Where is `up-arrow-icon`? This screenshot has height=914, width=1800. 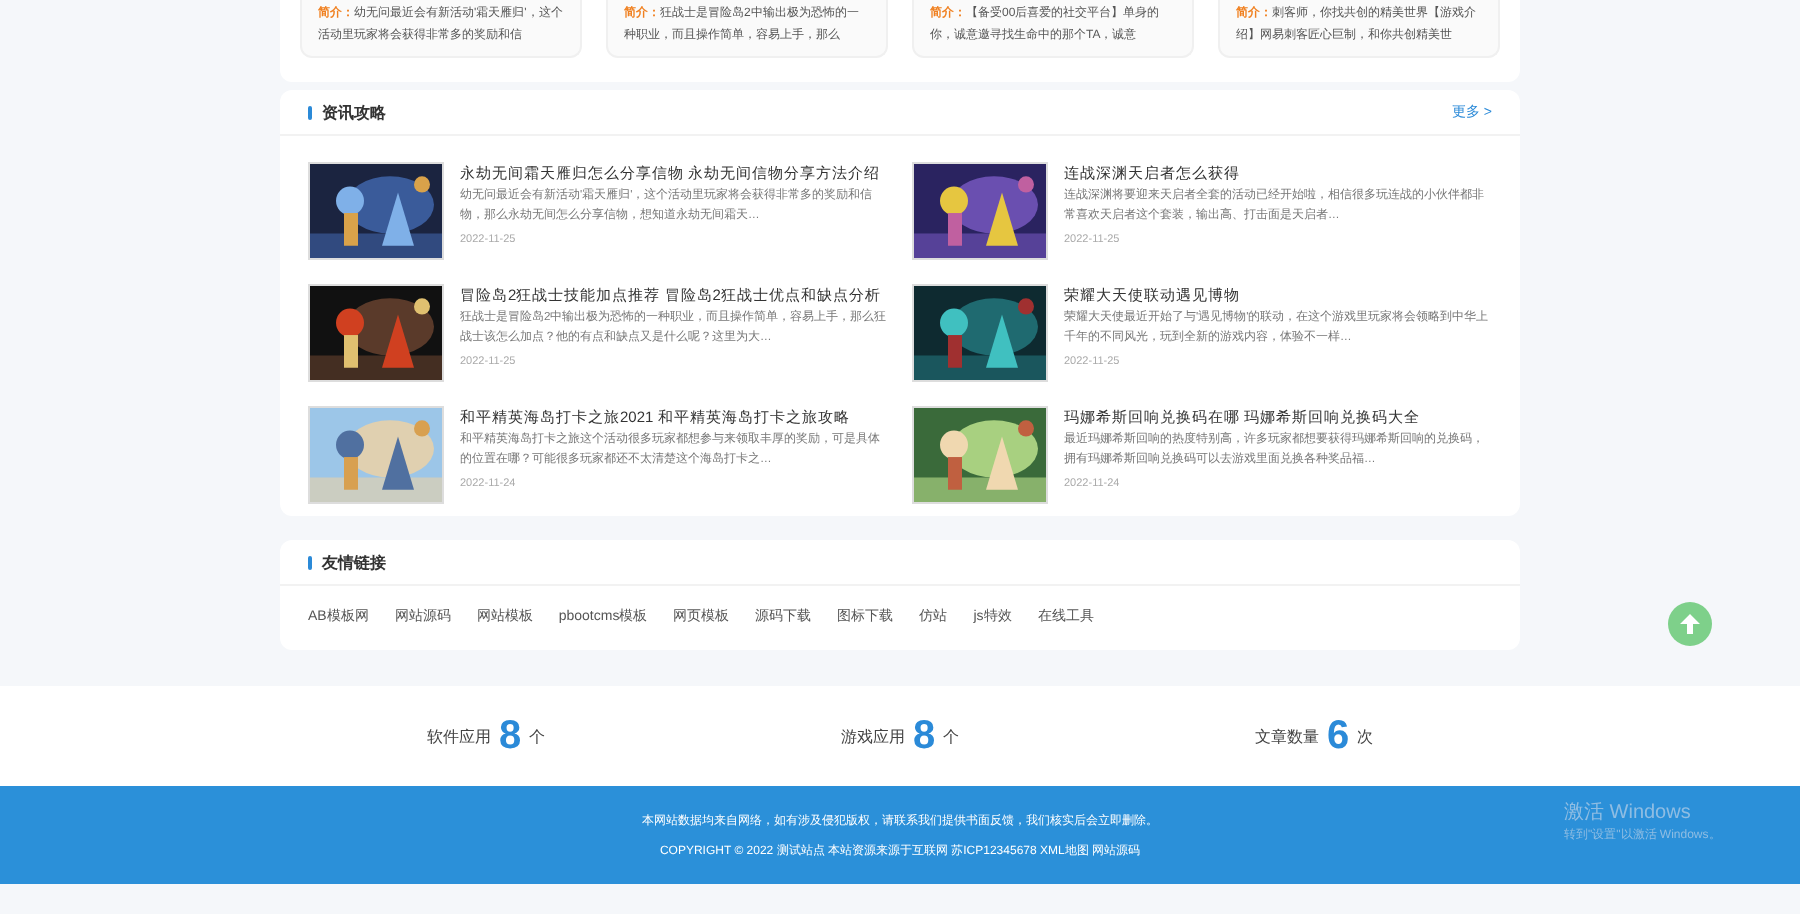 up-arrow-icon is located at coordinates (1690, 624).